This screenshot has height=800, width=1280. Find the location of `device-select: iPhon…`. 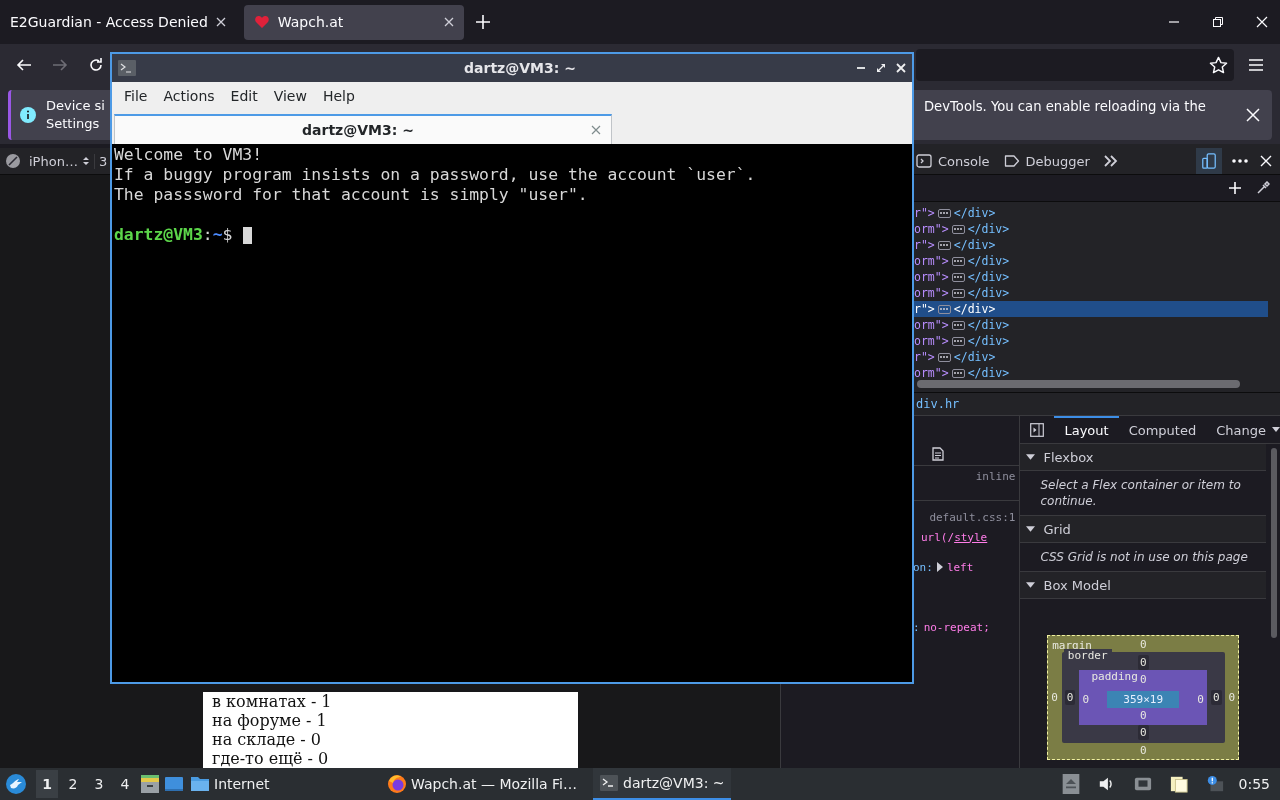

device-select: iPhon… is located at coordinates (53, 161).